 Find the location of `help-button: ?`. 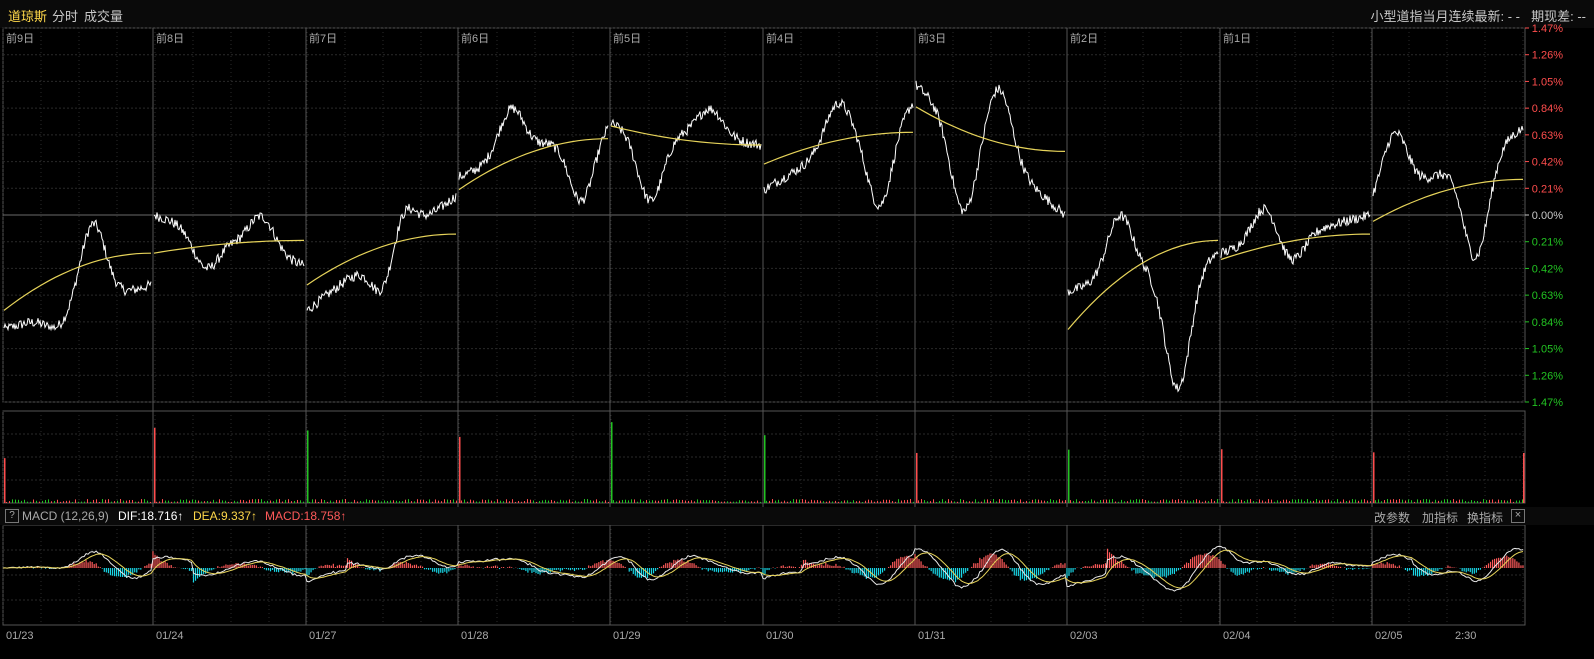

help-button: ? is located at coordinates (12, 516).